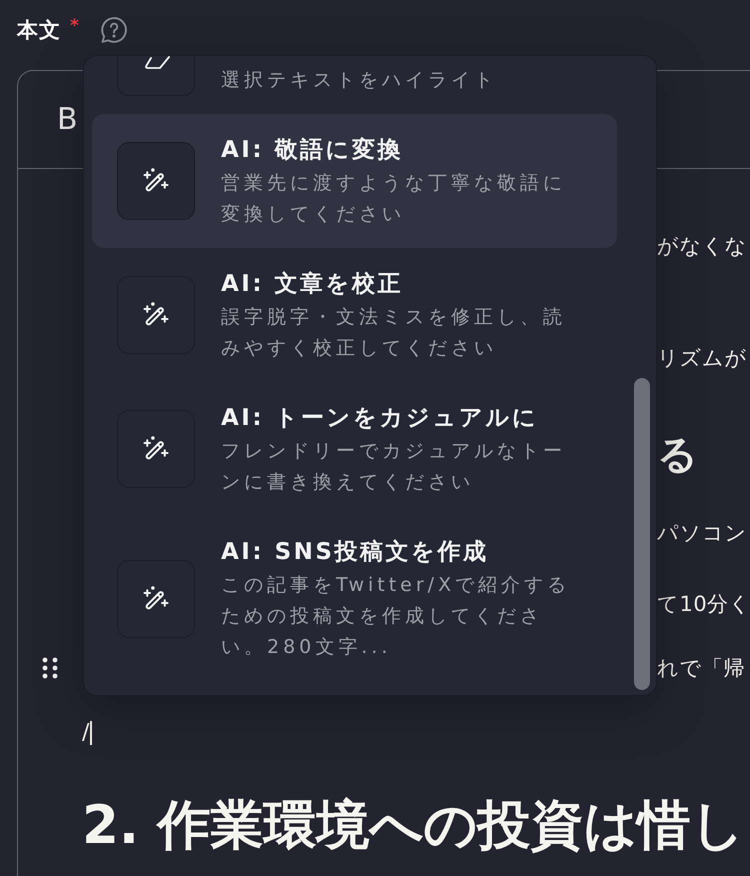 The width and height of the screenshot is (750, 876). Describe the element at coordinates (642, 534) in the screenshot. I see `scrollbar-thumb` at that location.